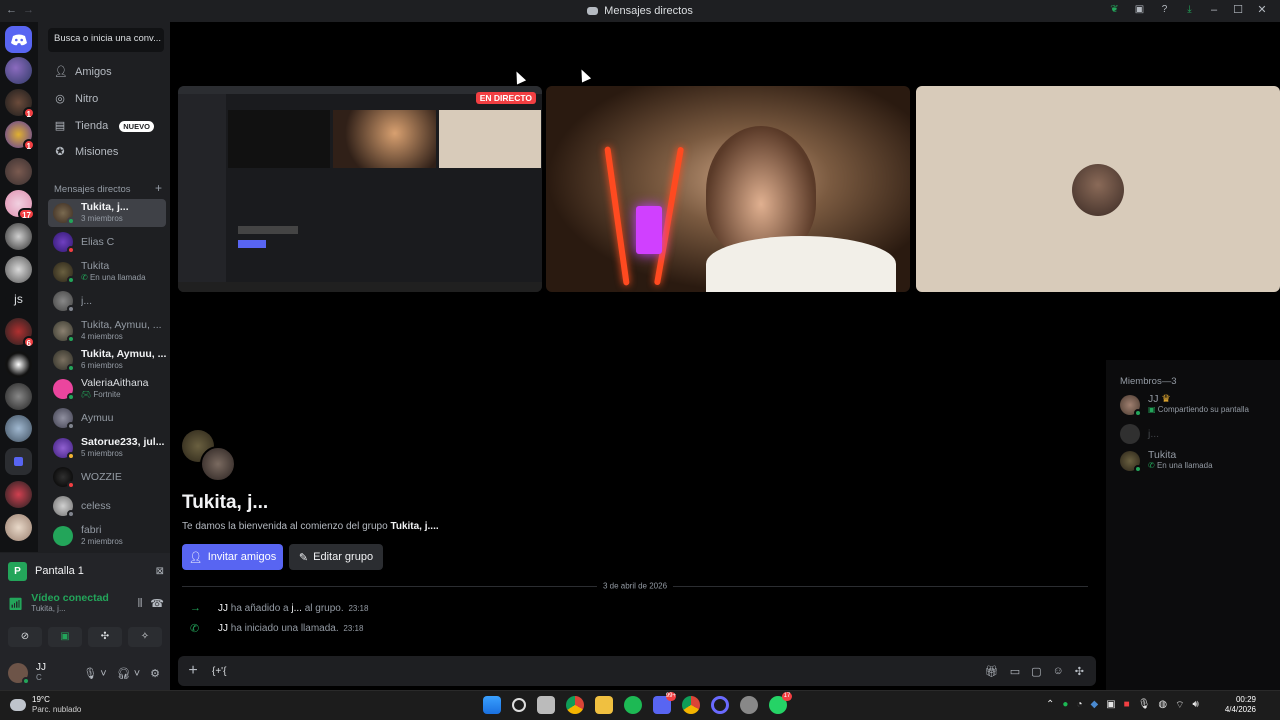  What do you see at coordinates (105, 637) in the screenshot?
I see `activities-button: ✣` at bounding box center [105, 637].